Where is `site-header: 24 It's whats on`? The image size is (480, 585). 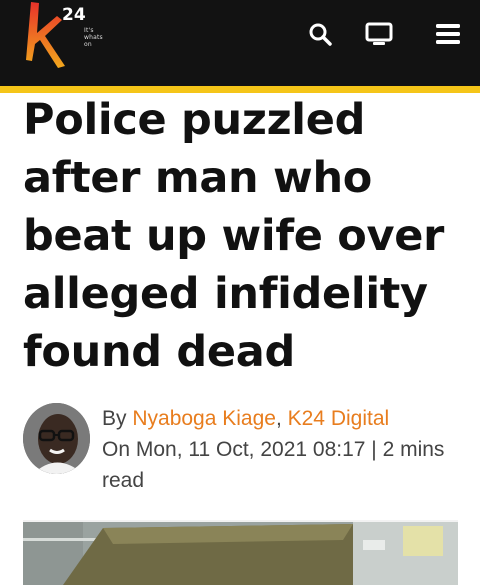 site-header: 24 It's whats on is located at coordinates (240, 43).